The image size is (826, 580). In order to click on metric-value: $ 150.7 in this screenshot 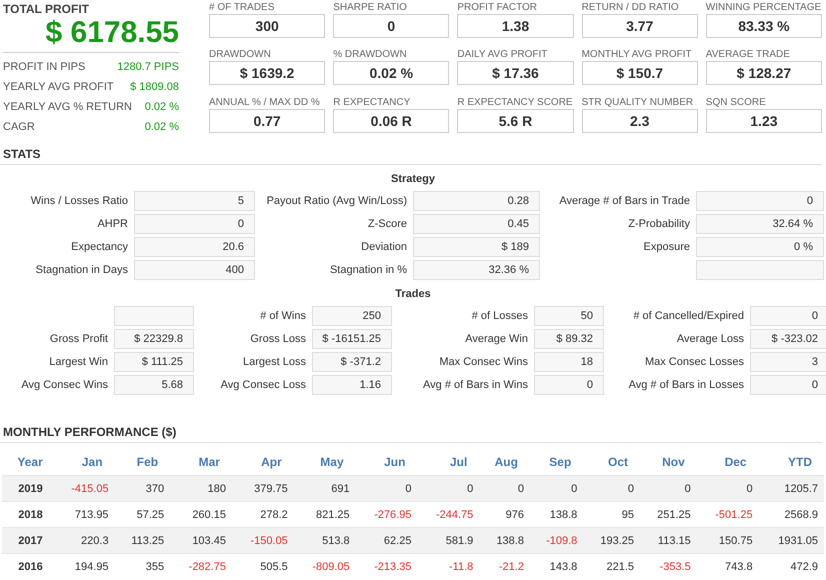, I will do `click(640, 73)`.